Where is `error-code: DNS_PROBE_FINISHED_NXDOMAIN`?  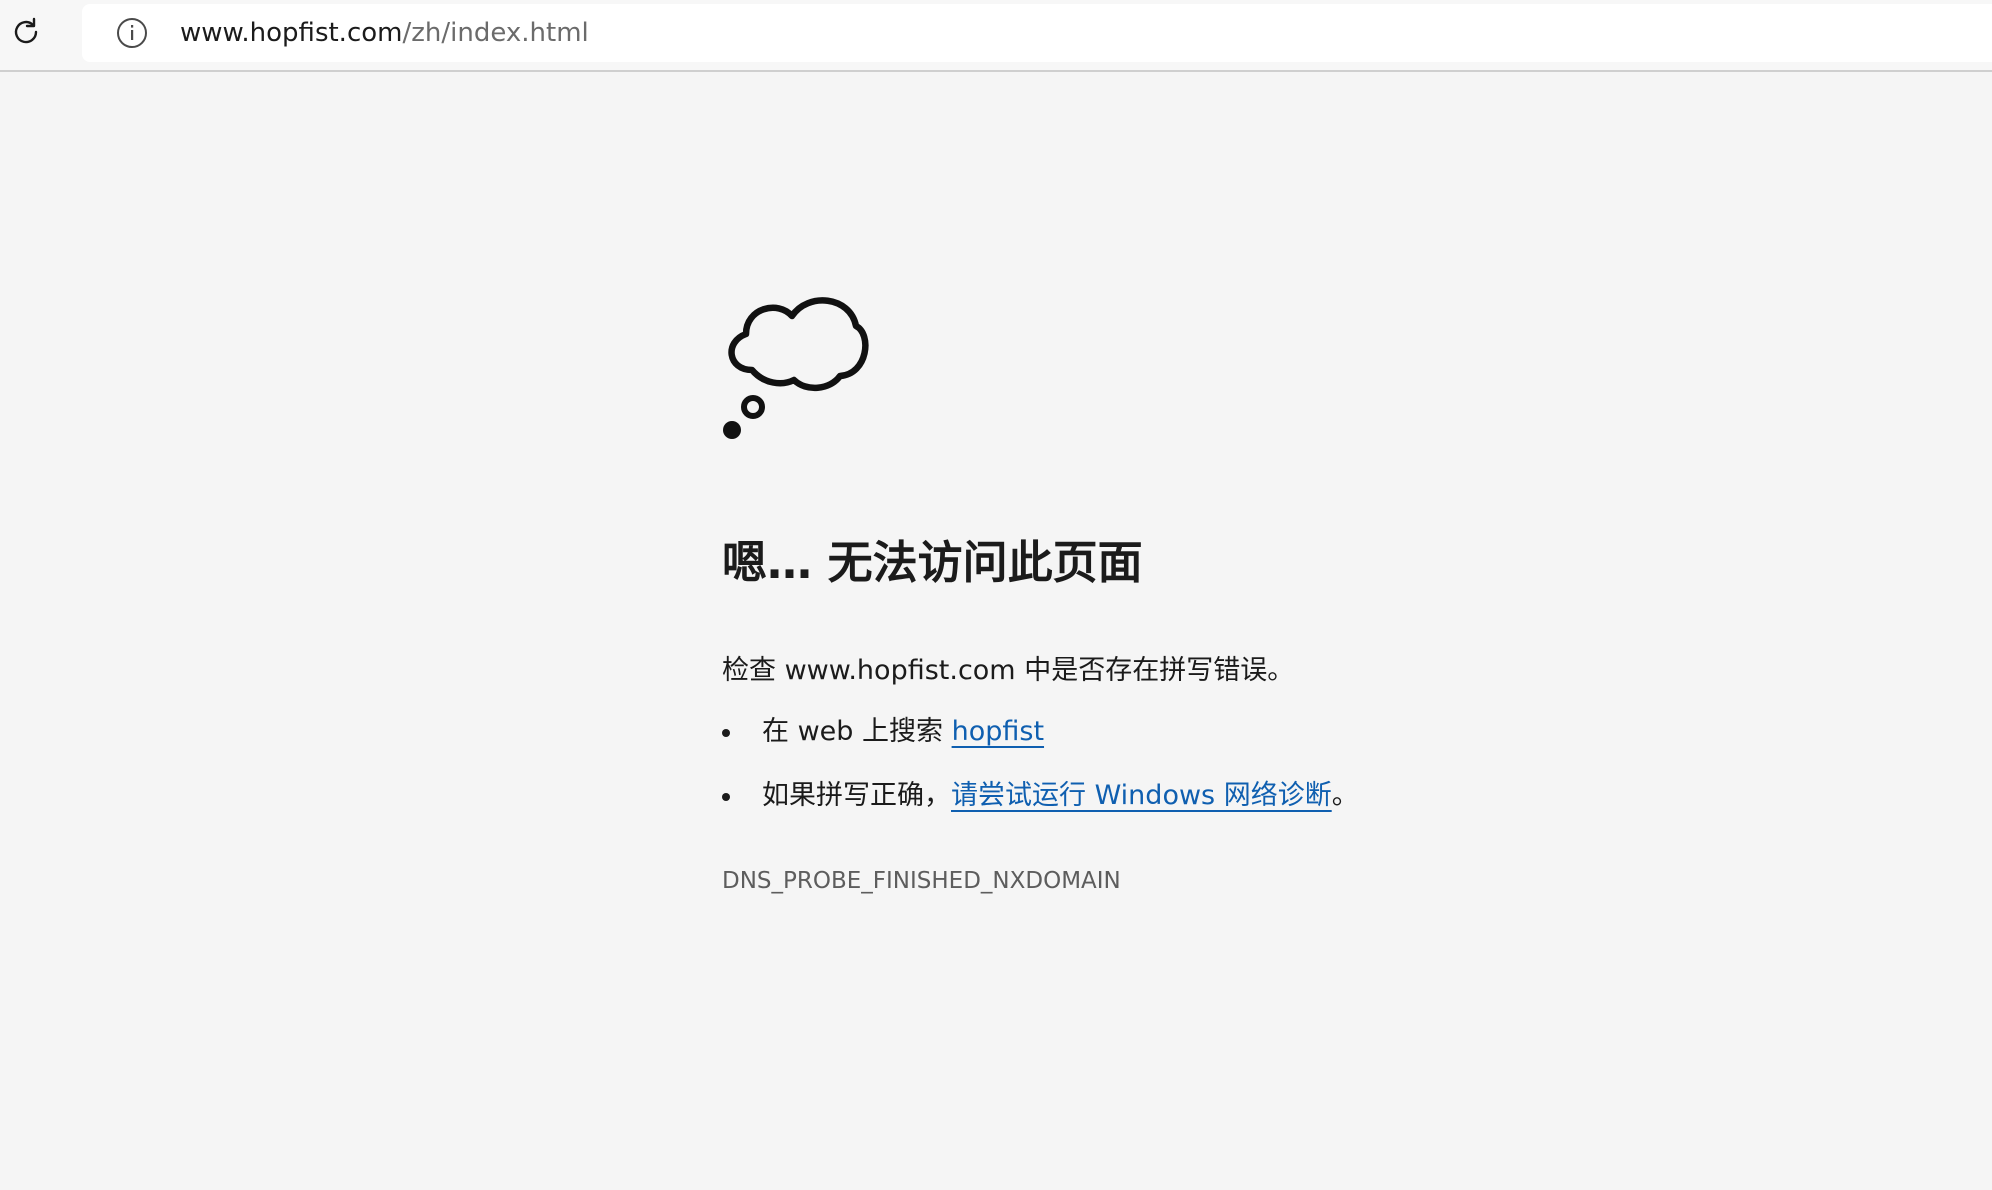 error-code: DNS_PROBE_FINISHED_NXDOMAIN is located at coordinates (921, 881).